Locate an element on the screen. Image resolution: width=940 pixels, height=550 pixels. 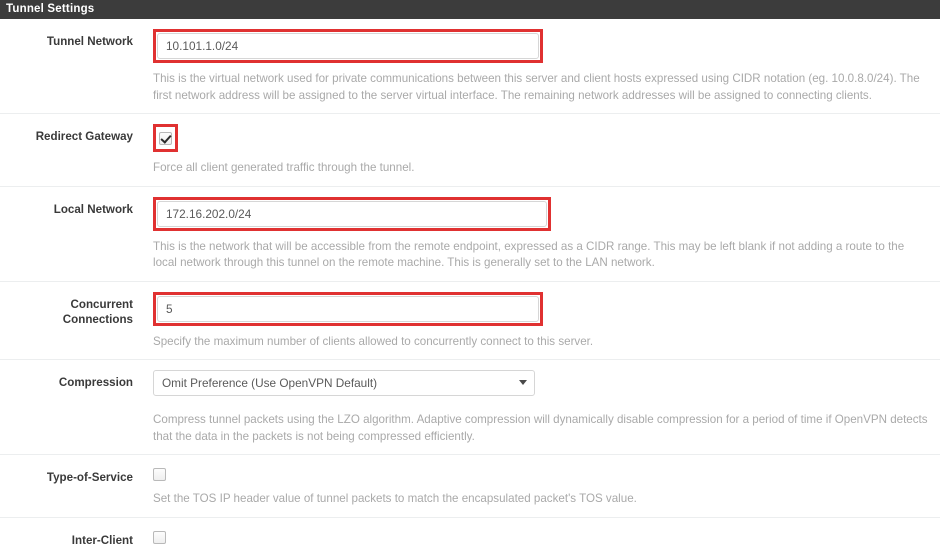
tunnel-network-input: 10.101.1.0/24 is located at coordinates (348, 46).